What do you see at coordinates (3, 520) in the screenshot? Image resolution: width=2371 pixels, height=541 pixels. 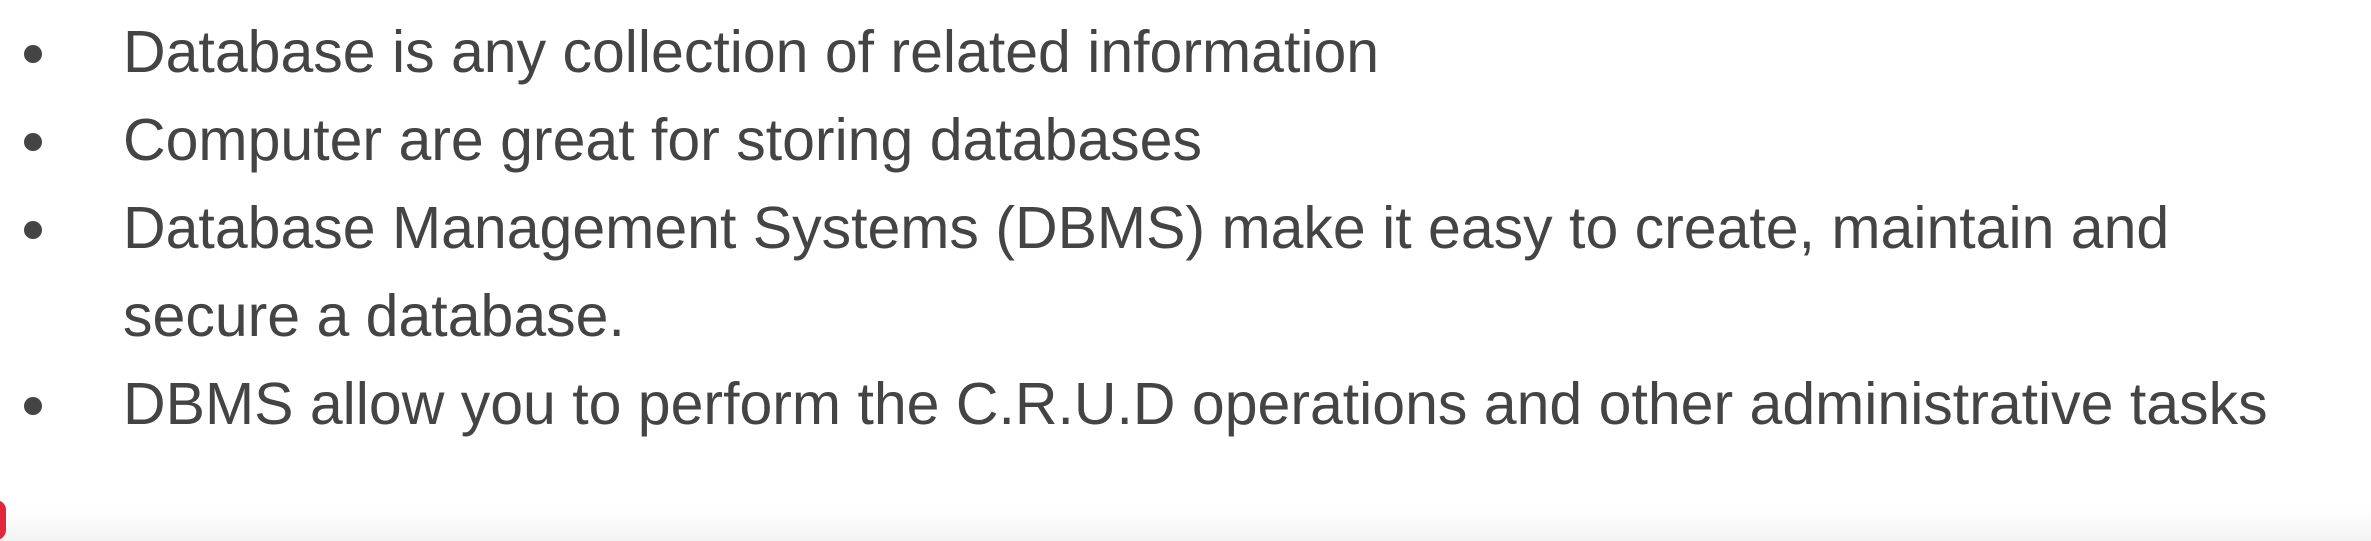 I see `edge-marker` at bounding box center [3, 520].